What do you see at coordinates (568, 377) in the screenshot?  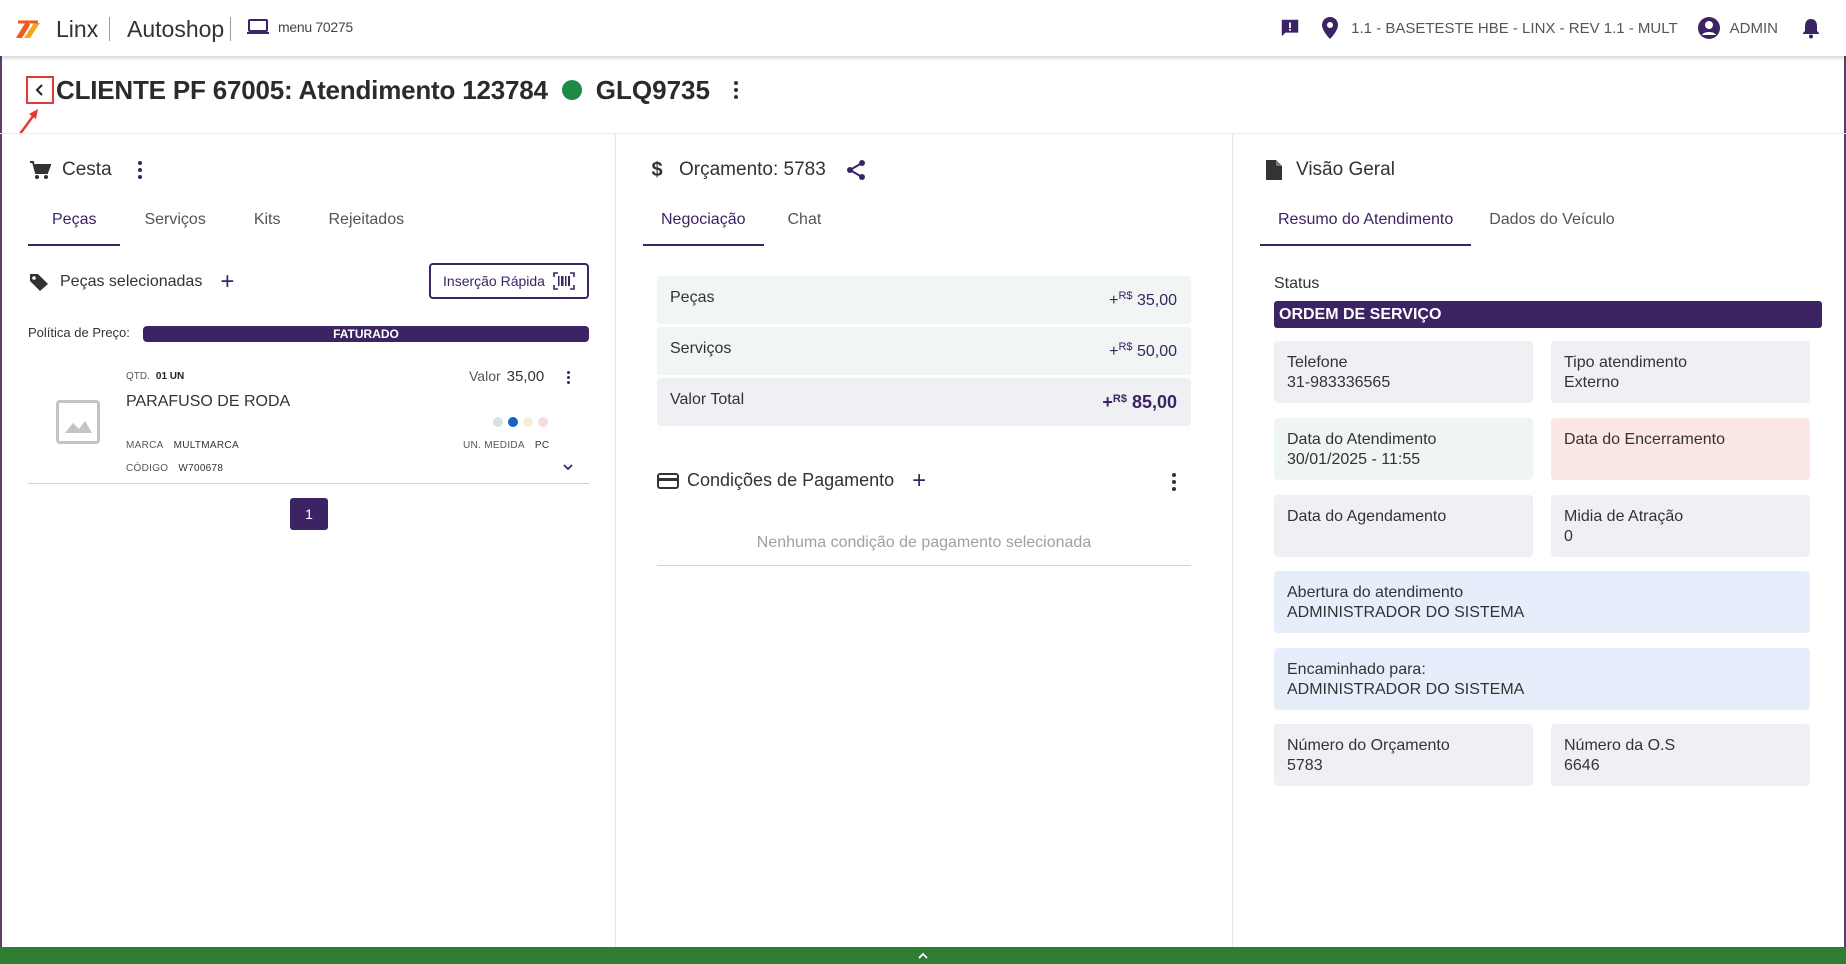 I see `item-more-menu-icon` at bounding box center [568, 377].